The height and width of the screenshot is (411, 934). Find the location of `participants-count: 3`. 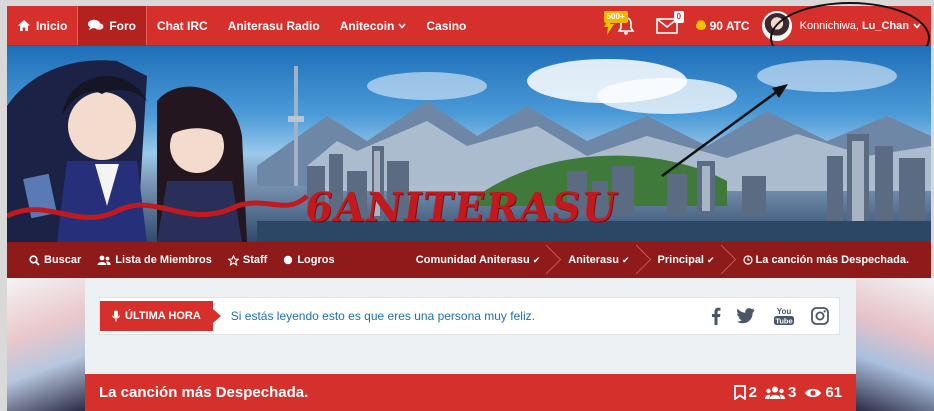

participants-count: 3 is located at coordinates (792, 392).